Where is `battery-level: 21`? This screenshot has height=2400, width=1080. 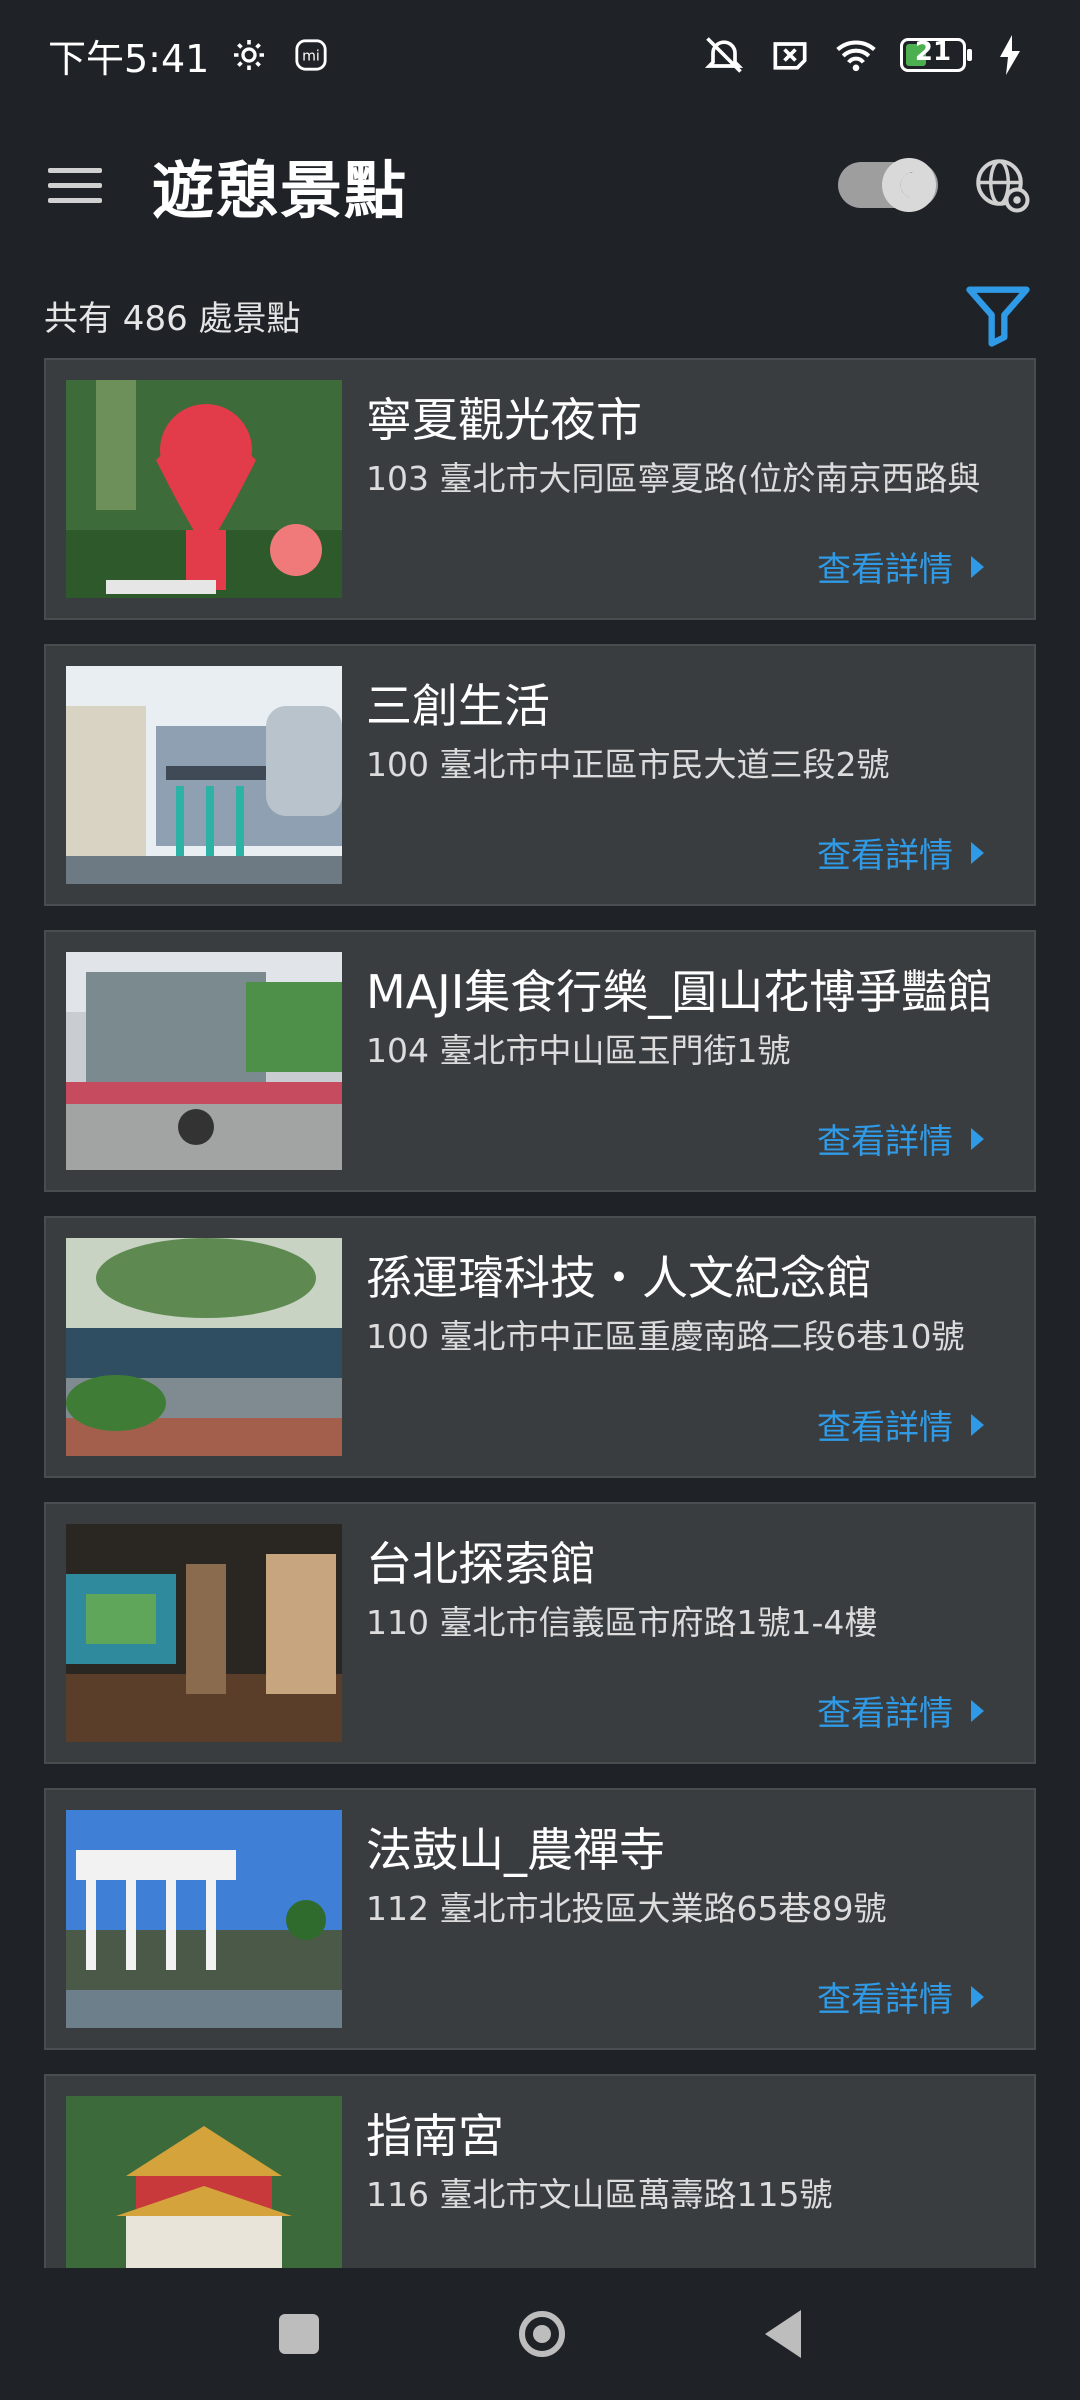 battery-level: 21 is located at coordinates (933, 52).